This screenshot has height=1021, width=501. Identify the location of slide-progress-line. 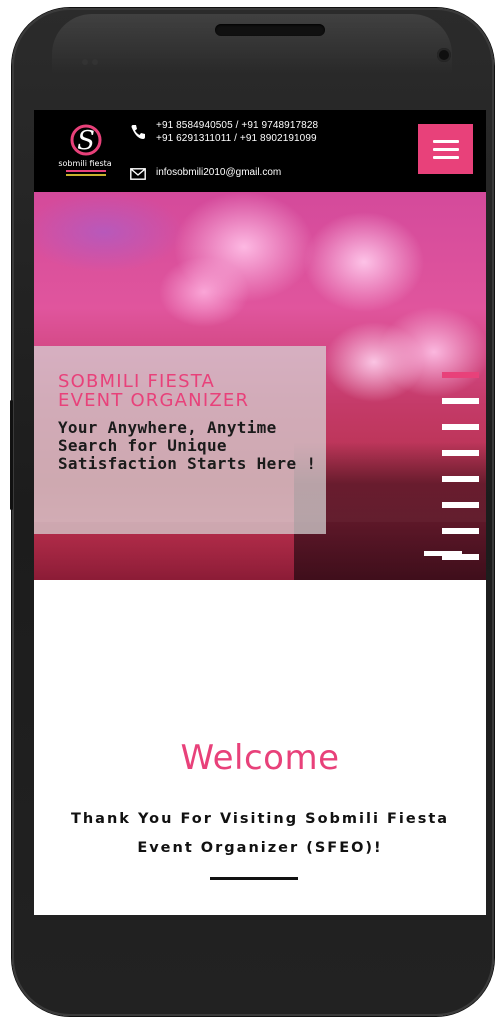
(443, 553).